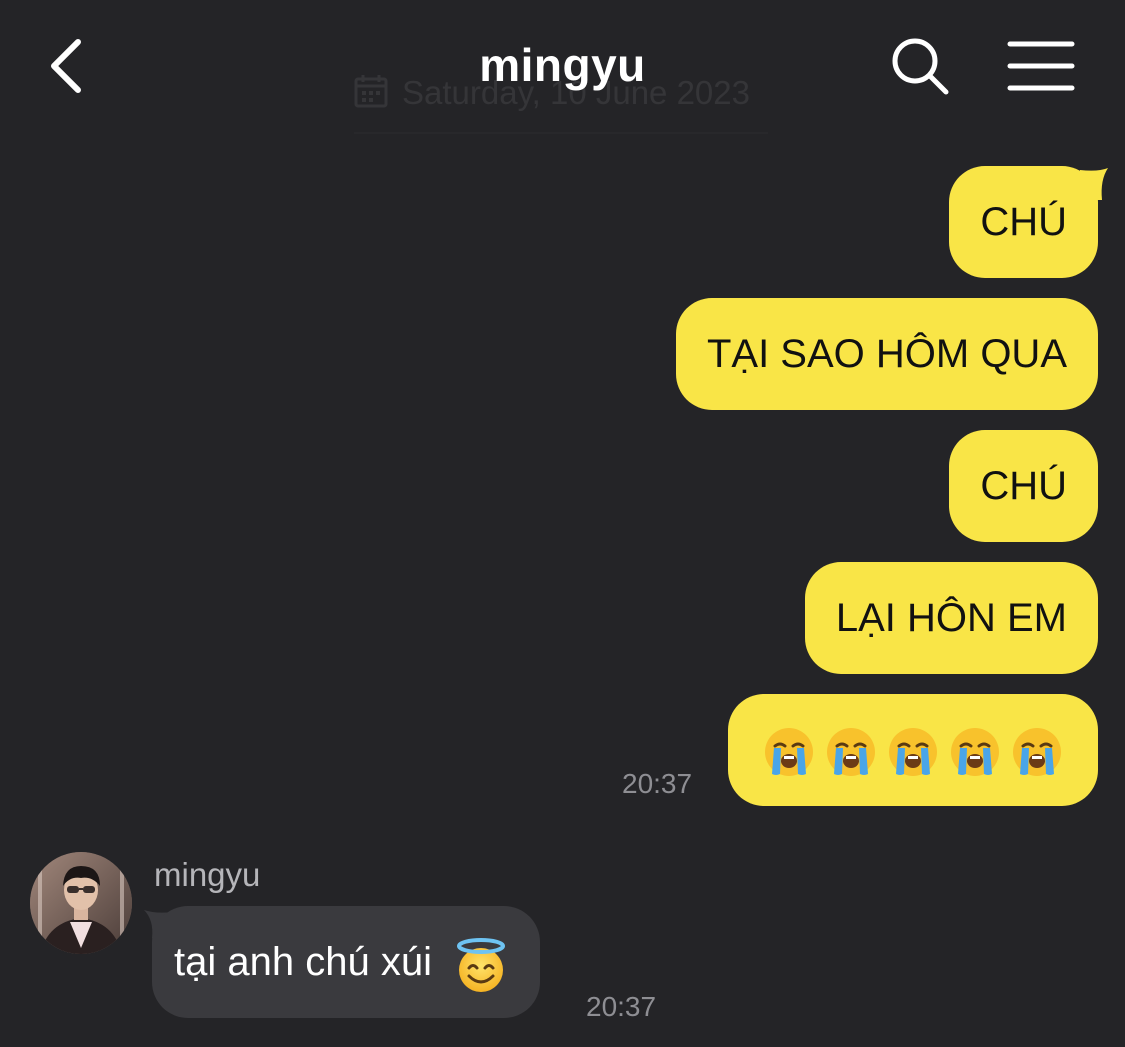 The image size is (1125, 1047). Describe the element at coordinates (207, 874) in the screenshot. I see `sender-name: mingyu` at that location.